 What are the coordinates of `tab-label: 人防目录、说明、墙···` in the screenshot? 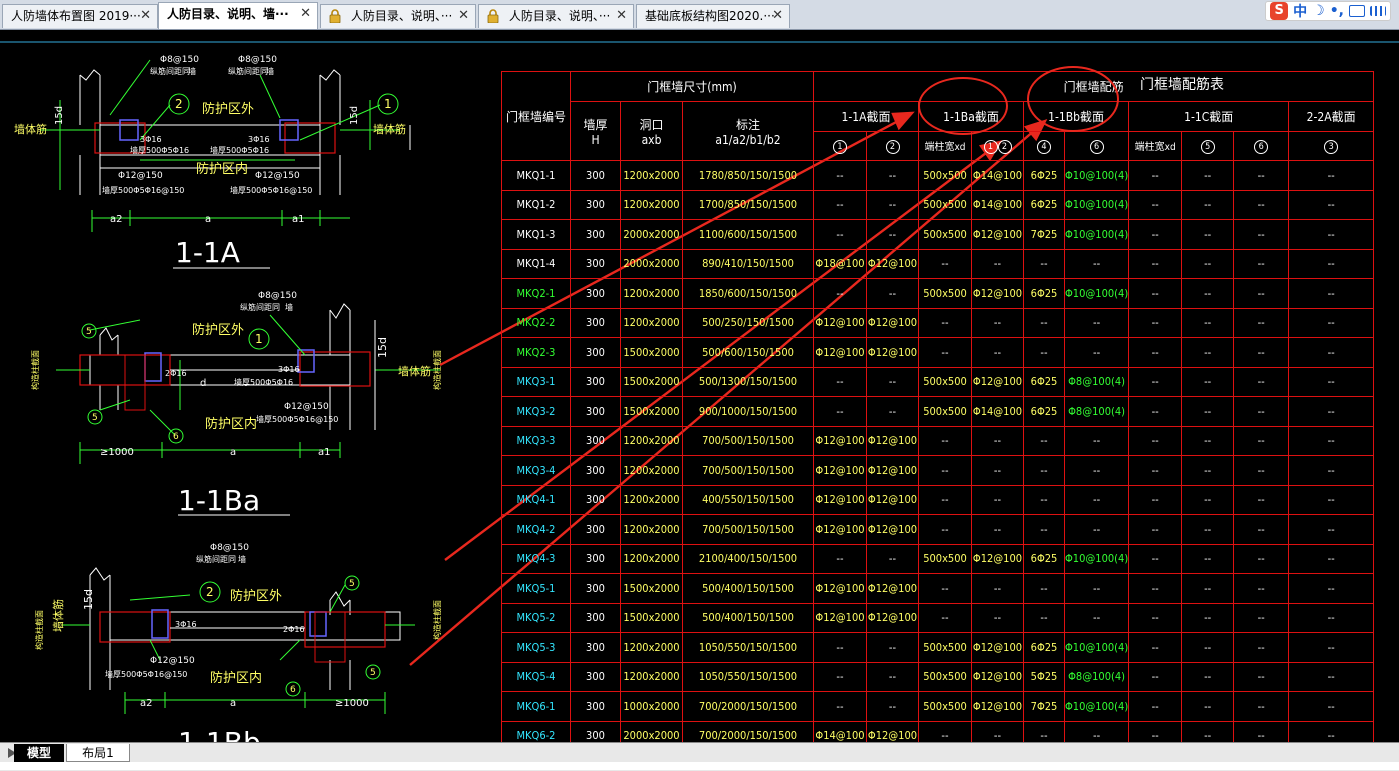 It's located at (228, 14).